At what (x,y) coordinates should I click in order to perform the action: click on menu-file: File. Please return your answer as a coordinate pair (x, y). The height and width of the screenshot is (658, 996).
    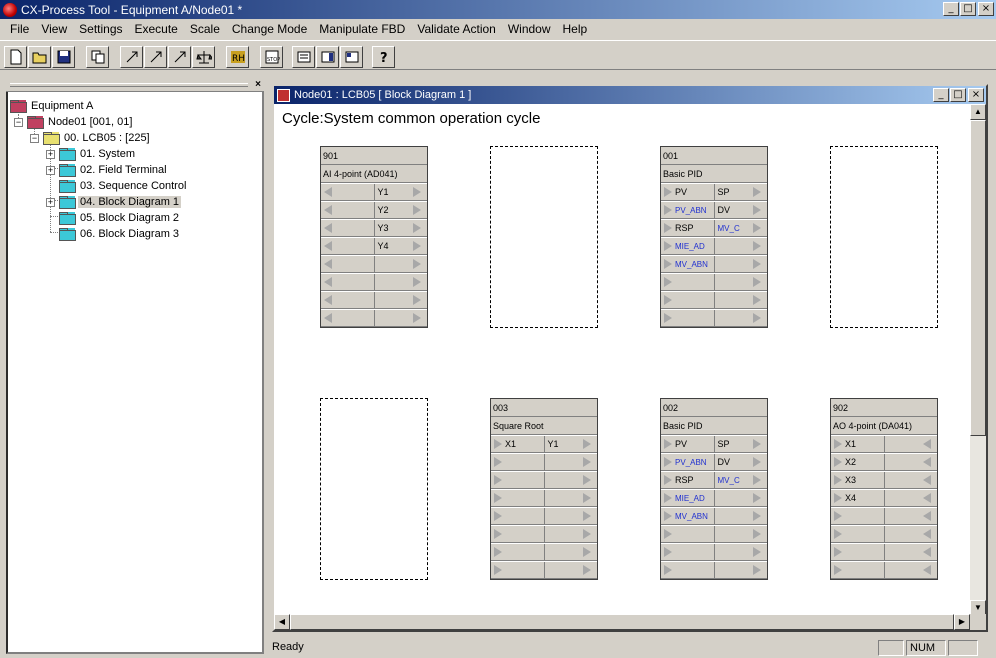
    Looking at the image, I should click on (19, 29).